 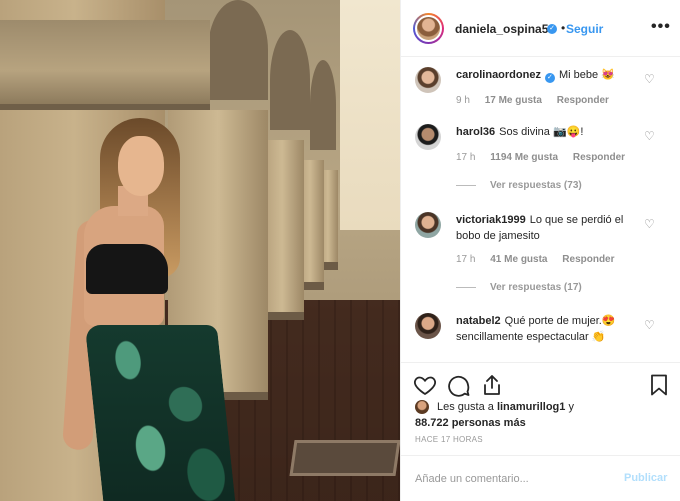 I want to click on more-options-icon: •••, so click(x=661, y=27).